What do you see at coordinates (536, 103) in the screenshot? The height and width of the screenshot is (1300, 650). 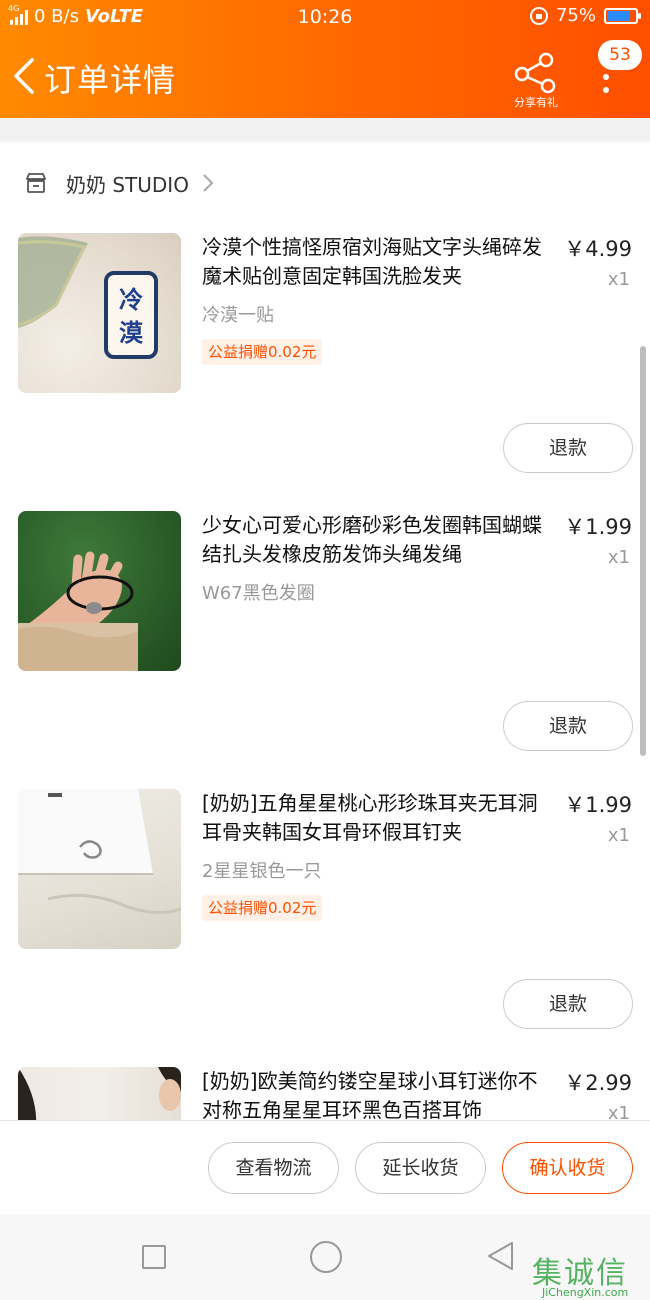 I see `share-label: 分享有礼` at bounding box center [536, 103].